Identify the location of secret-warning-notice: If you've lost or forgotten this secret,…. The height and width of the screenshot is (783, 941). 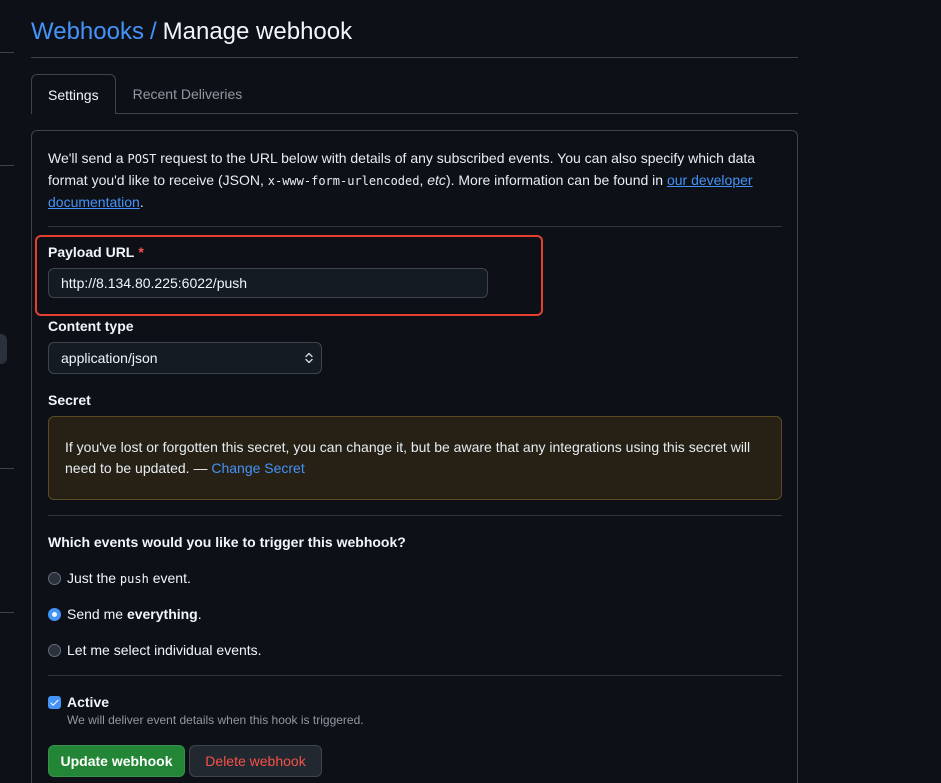
(415, 458).